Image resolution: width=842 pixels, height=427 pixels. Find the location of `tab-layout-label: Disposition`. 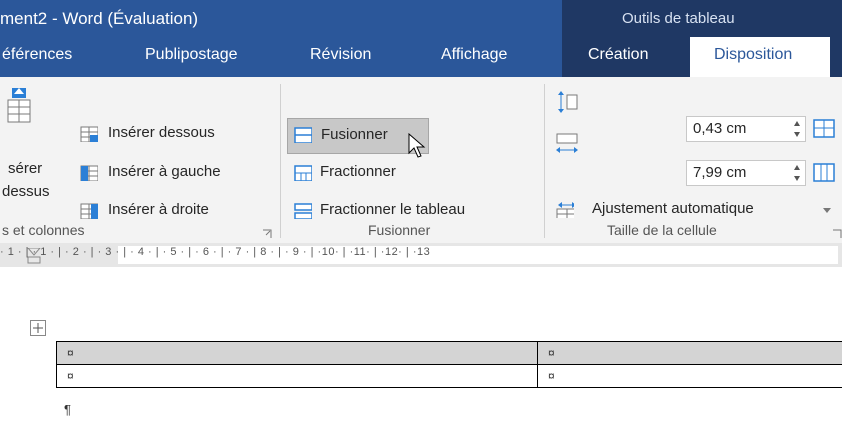

tab-layout-label: Disposition is located at coordinates (753, 54).